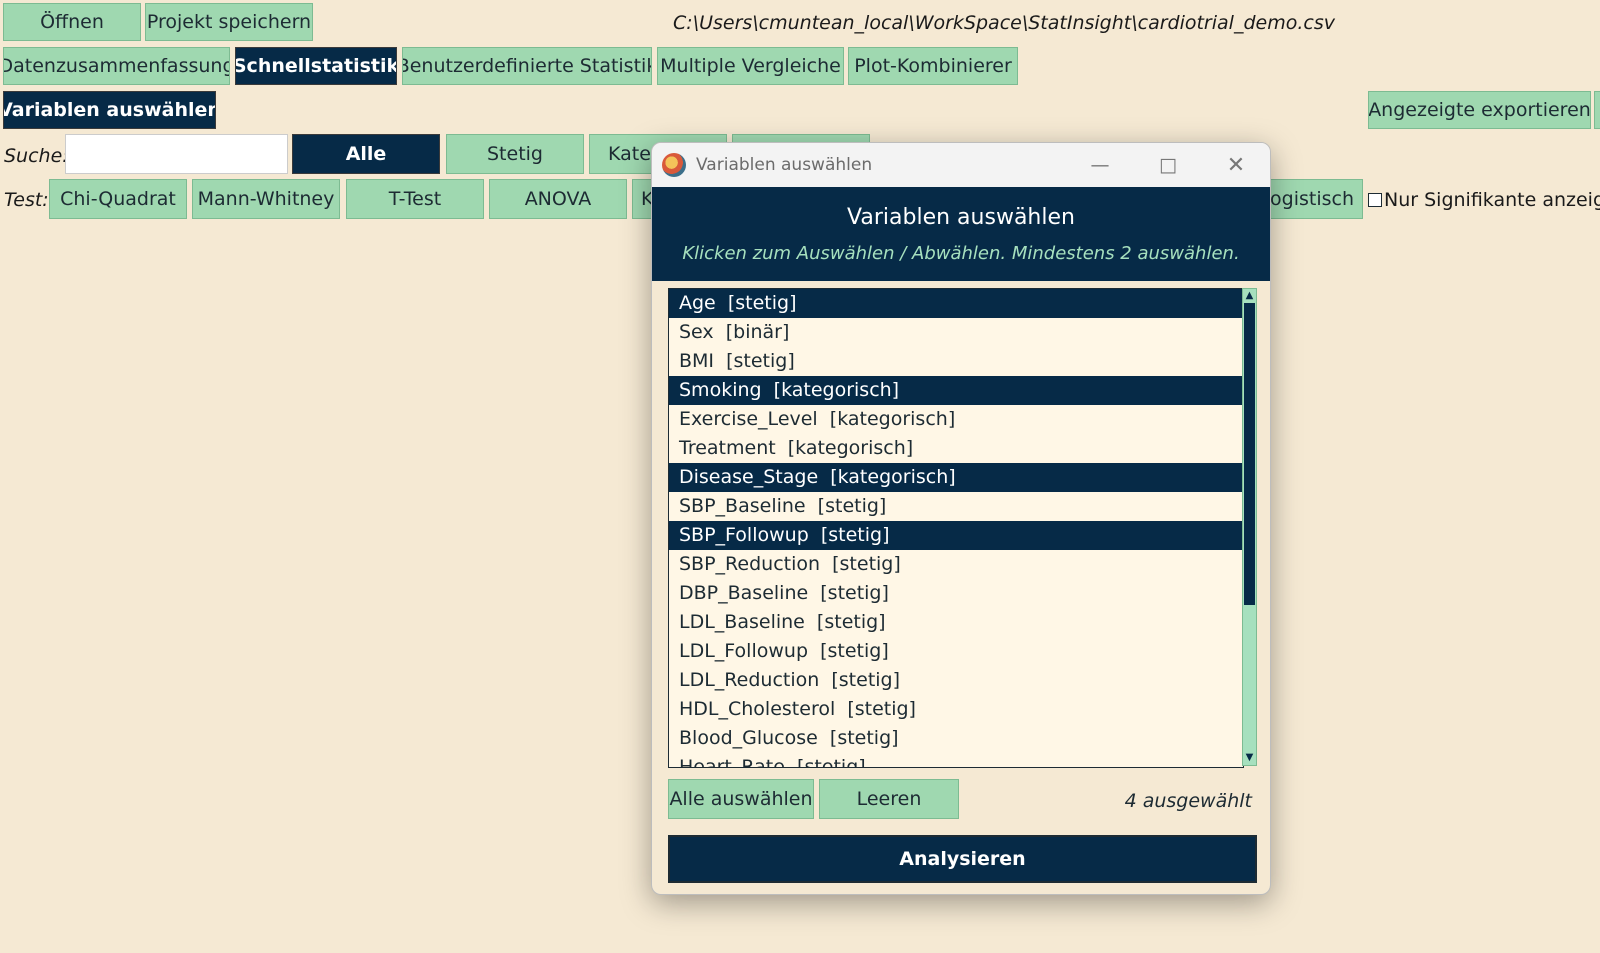  I want to click on list-item: Blood_Glucose [stetig], so click(956, 738).